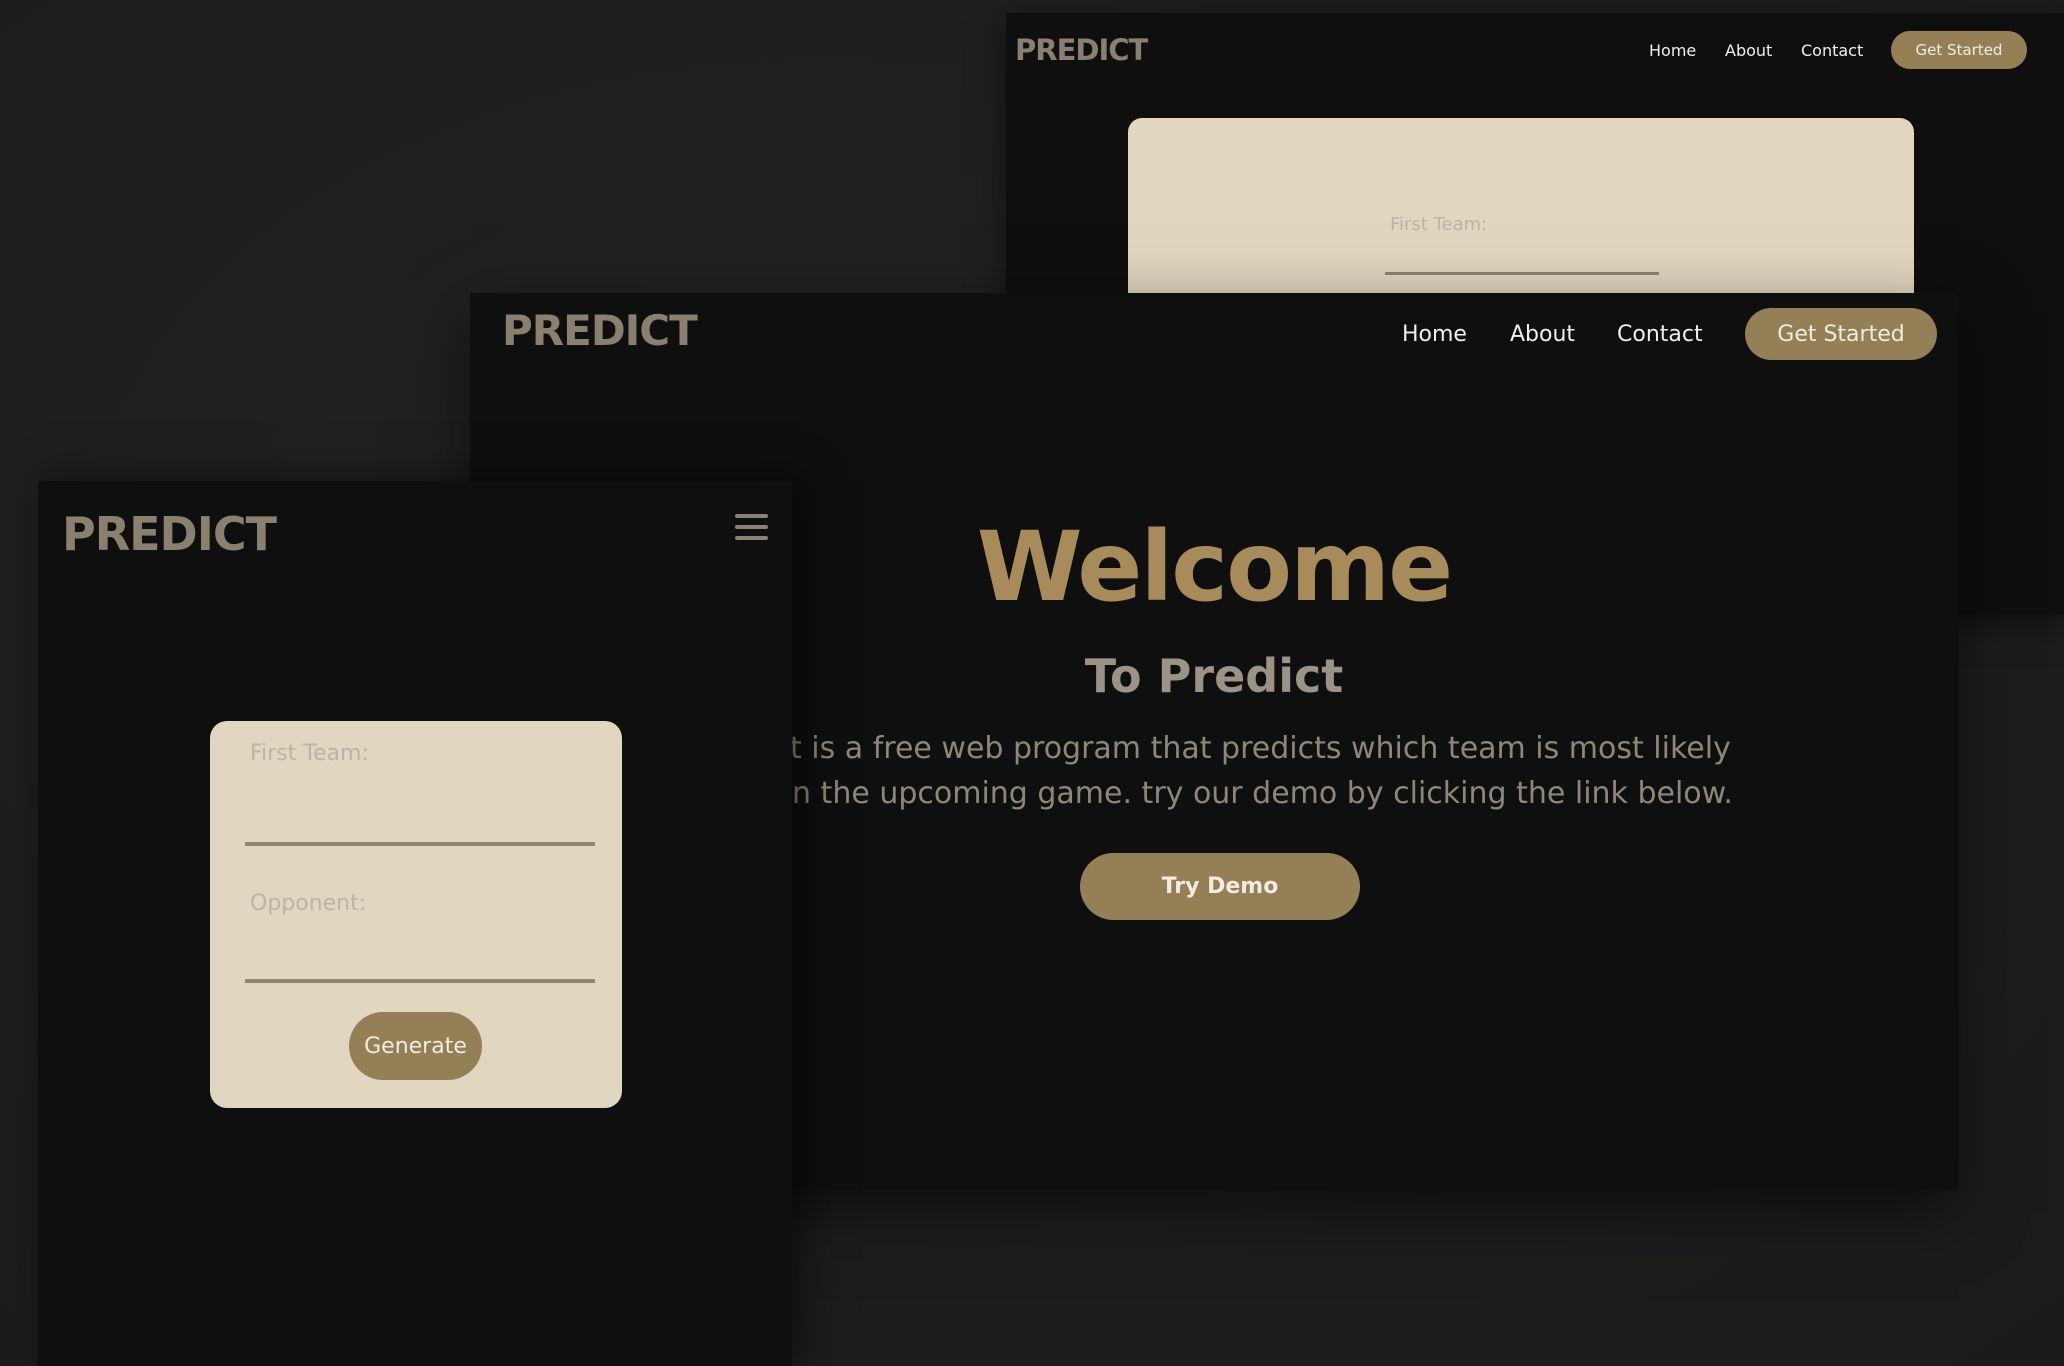 Image resolution: width=2064 pixels, height=1366 pixels. What do you see at coordinates (751, 528) in the screenshot?
I see `hamburger-menu-icon` at bounding box center [751, 528].